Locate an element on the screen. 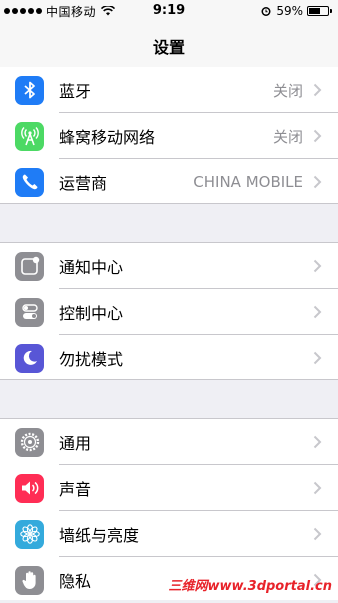 The width and height of the screenshot is (338, 603). row-label: 通用 is located at coordinates (75, 443).